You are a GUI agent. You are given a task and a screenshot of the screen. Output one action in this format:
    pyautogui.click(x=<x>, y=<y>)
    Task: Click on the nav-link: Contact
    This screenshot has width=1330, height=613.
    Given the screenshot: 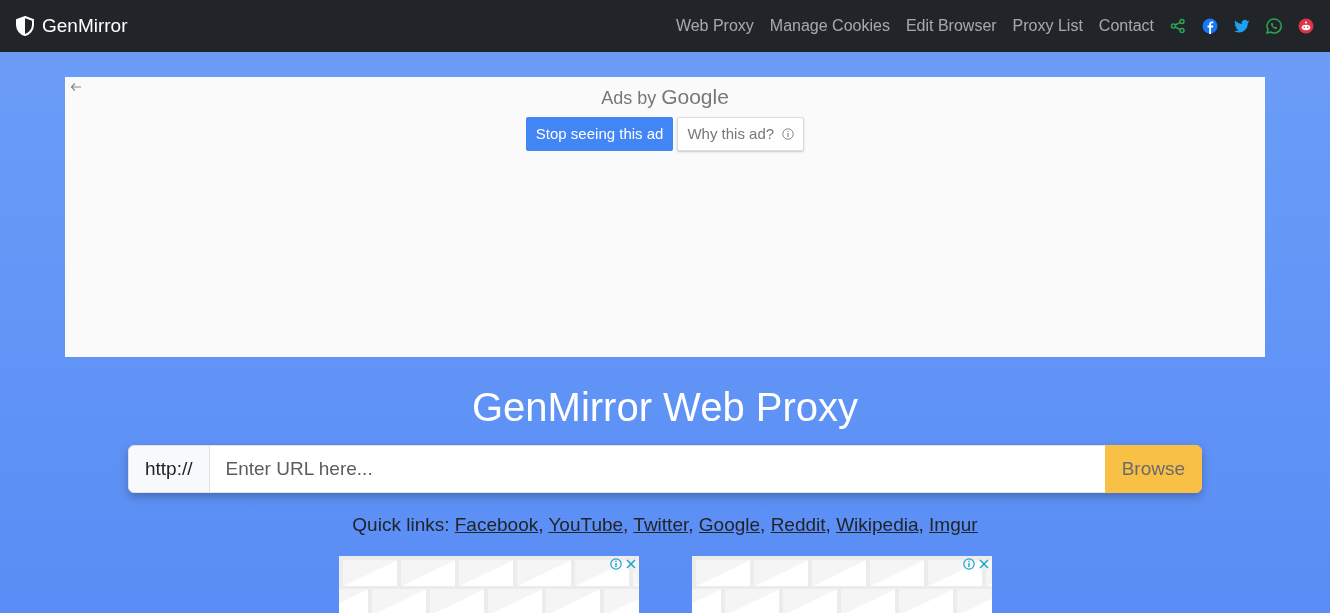 What is the action you would take?
    pyautogui.click(x=1126, y=26)
    